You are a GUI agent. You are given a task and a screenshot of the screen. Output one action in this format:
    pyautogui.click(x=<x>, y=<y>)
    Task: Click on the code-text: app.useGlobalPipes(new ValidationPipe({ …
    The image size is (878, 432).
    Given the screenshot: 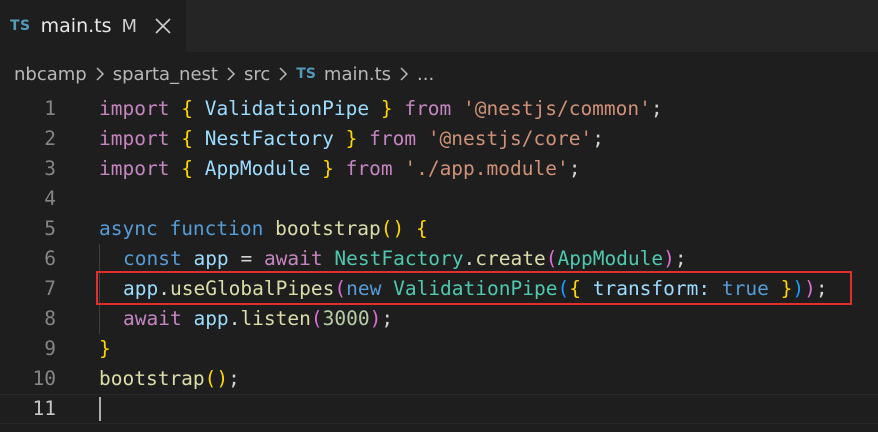 What is the action you would take?
    pyautogui.click(x=475, y=288)
    